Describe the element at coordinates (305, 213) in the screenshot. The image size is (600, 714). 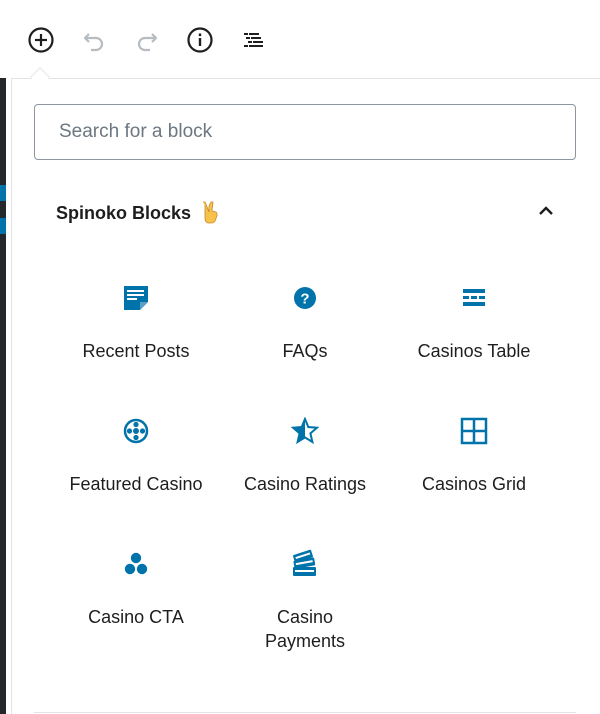
I see `spinoko-blocks-panel-header: Spinoko Blocks` at that location.